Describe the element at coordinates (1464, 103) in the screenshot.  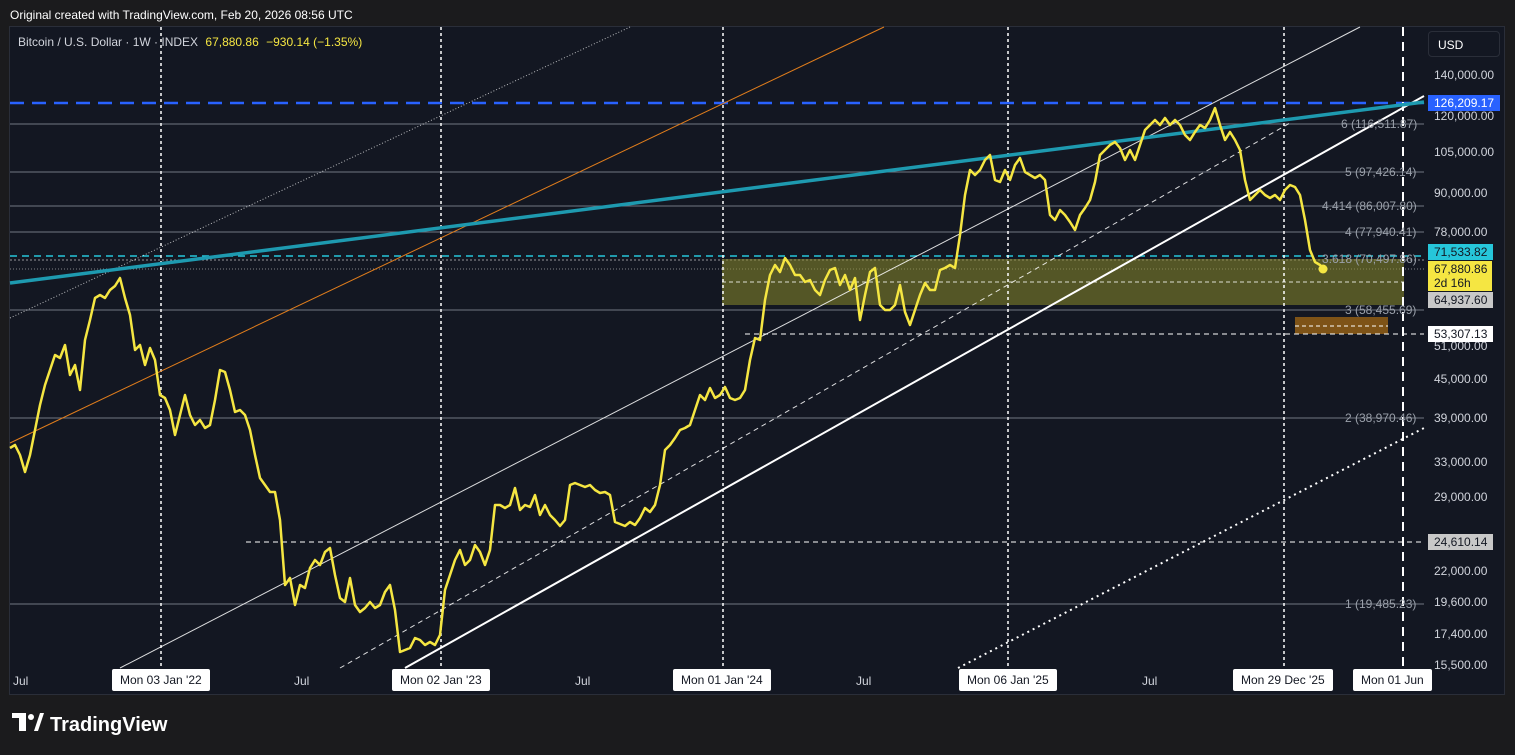
I see `price-tag-ath: 126,209.17` at that location.